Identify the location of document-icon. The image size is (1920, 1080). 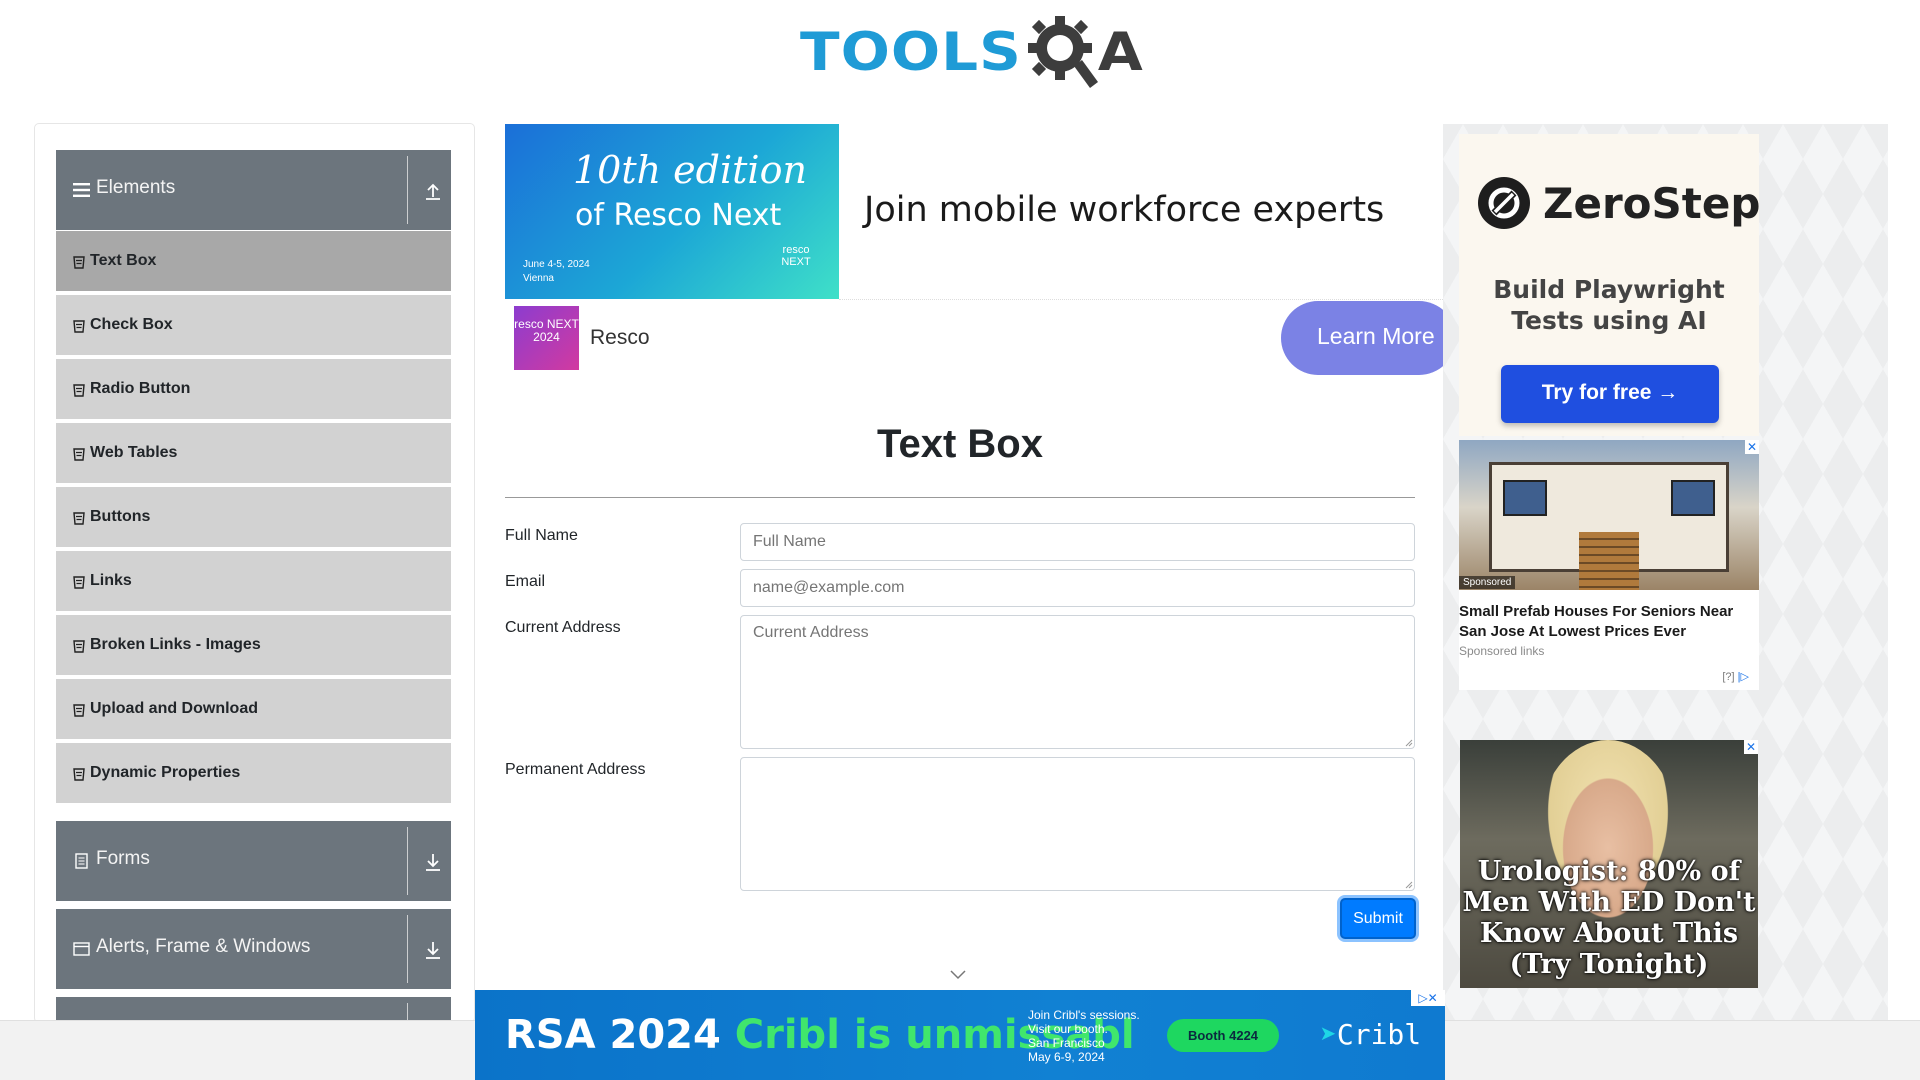
(81, 861).